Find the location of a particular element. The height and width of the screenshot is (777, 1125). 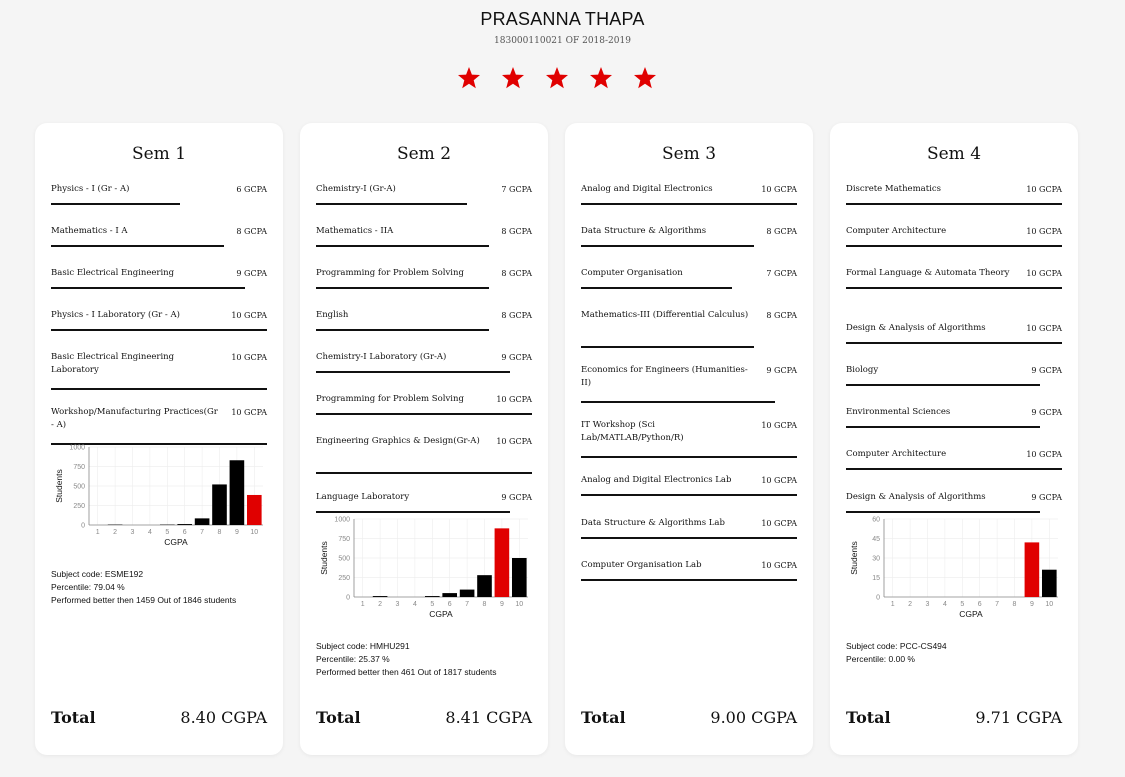

subject-row: Basic Electrical Engineering 9 GCPA is located at coordinates (159, 278).